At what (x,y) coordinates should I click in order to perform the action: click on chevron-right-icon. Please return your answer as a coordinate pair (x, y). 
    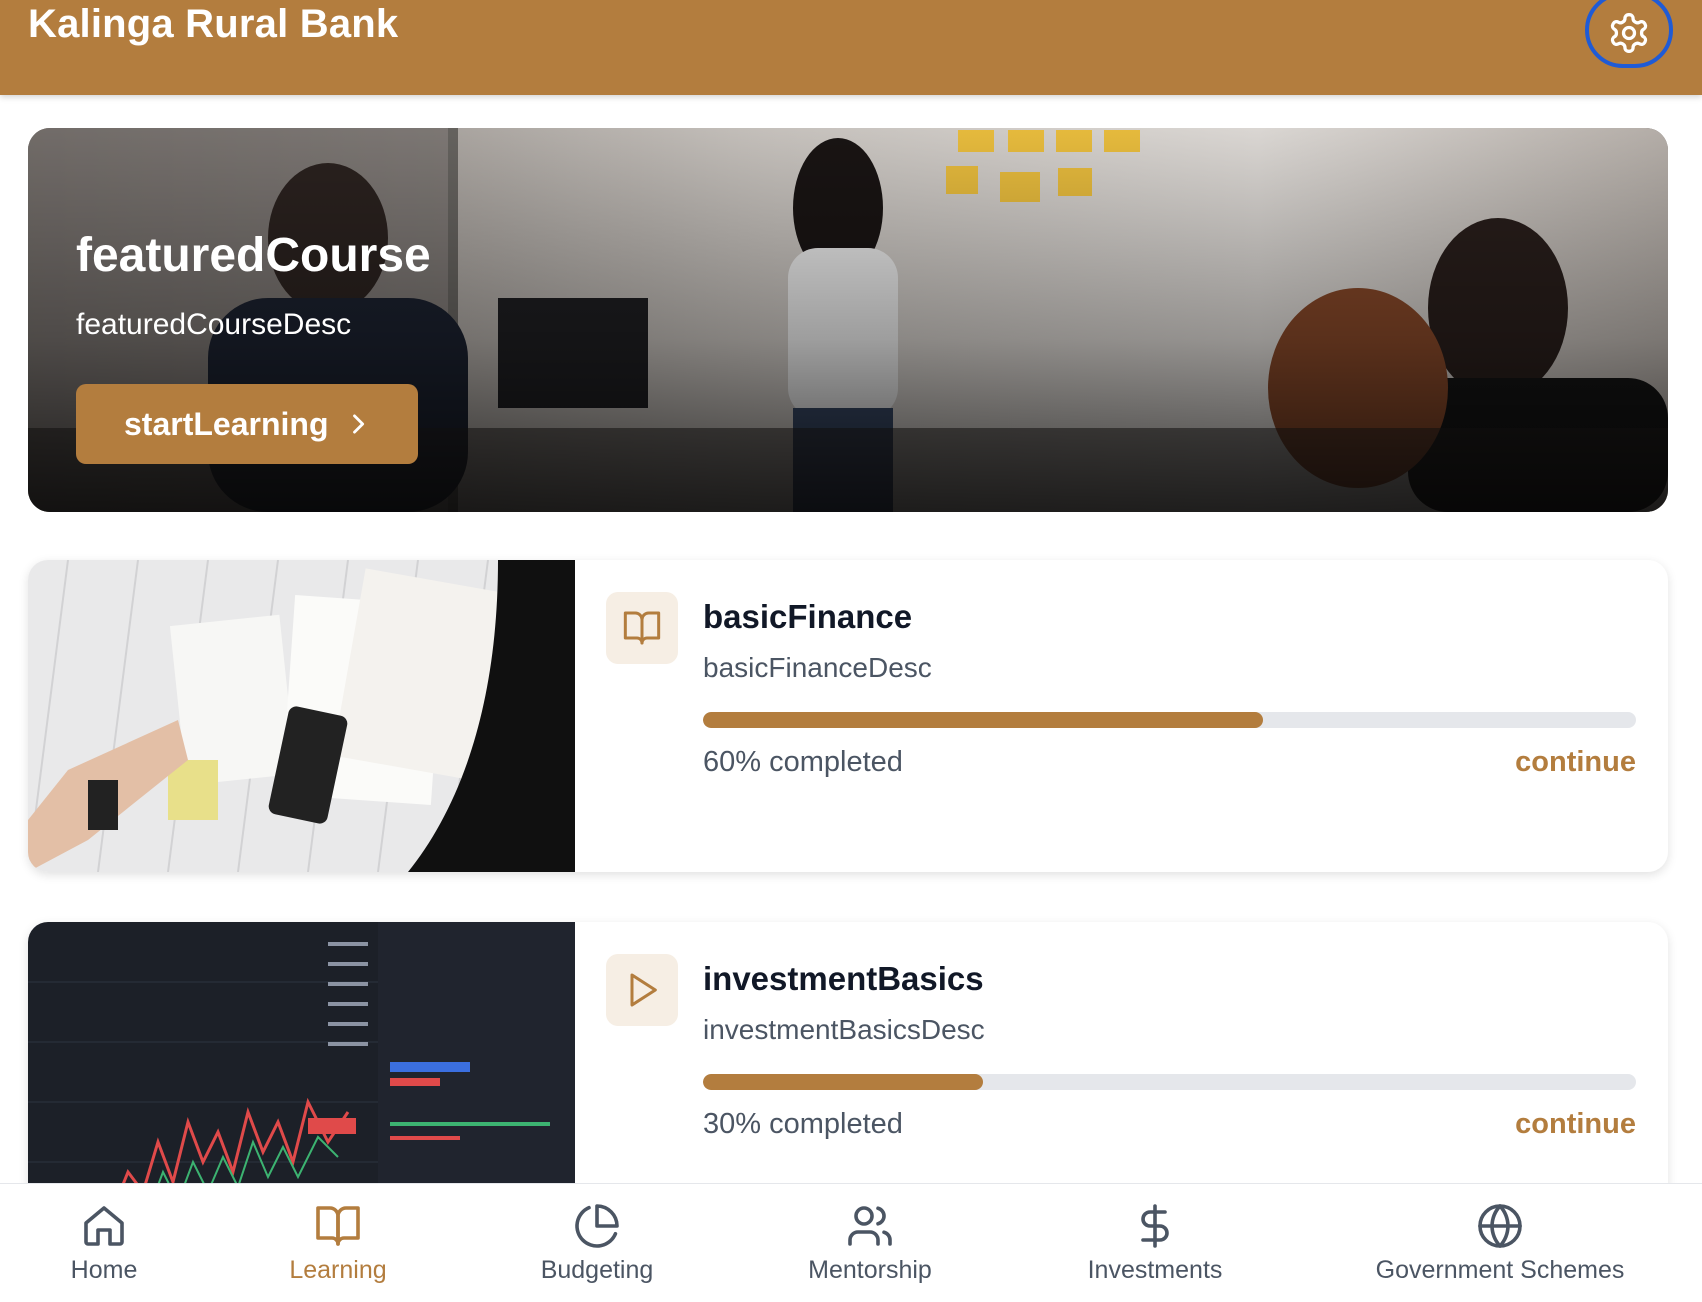
    Looking at the image, I should click on (359, 424).